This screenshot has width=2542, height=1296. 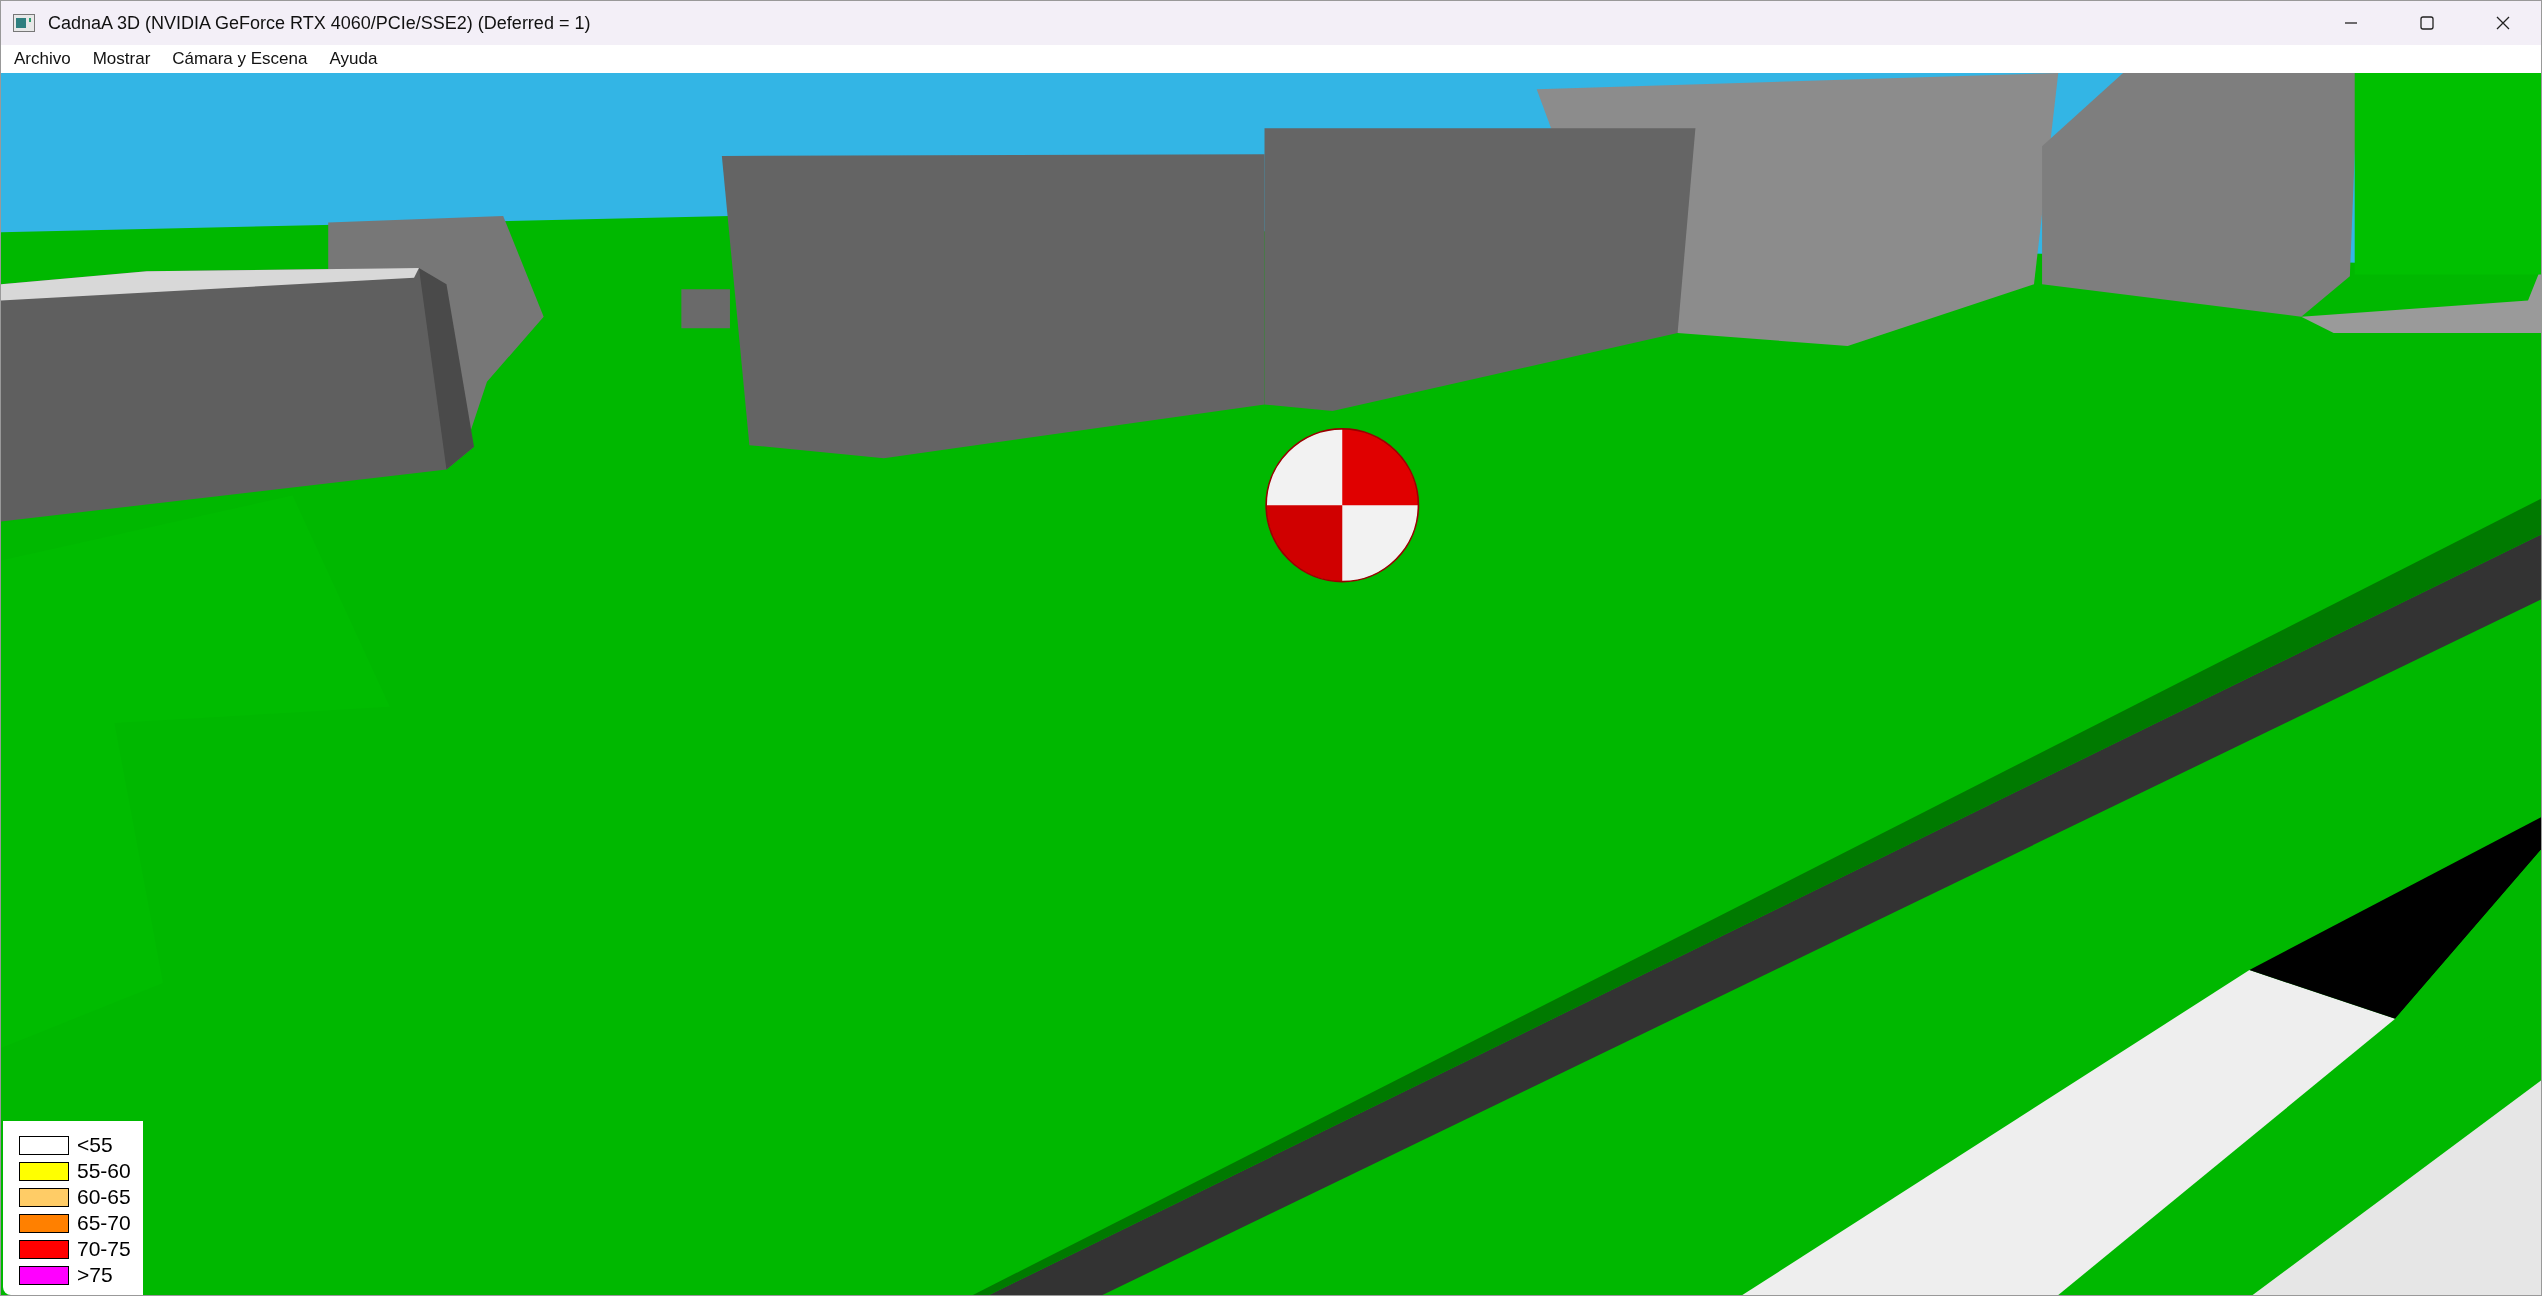 What do you see at coordinates (2351, 23) in the screenshot?
I see `minimize-icon` at bounding box center [2351, 23].